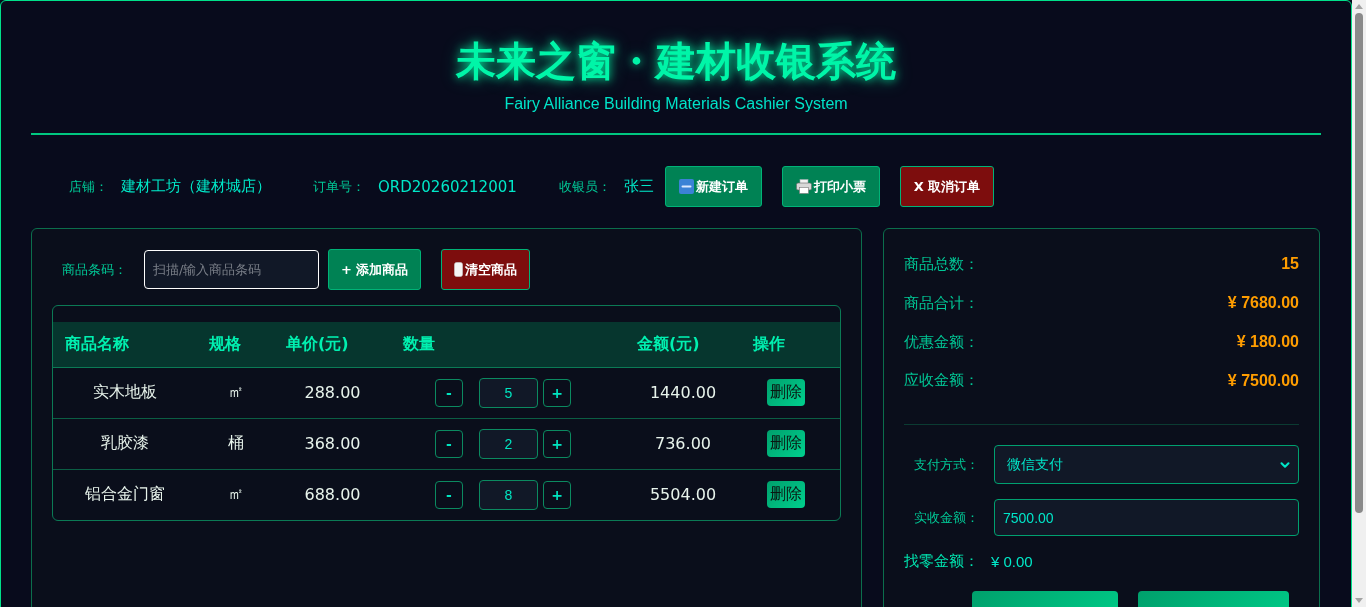  I want to click on table-cell: 实木地板, so click(125, 391).